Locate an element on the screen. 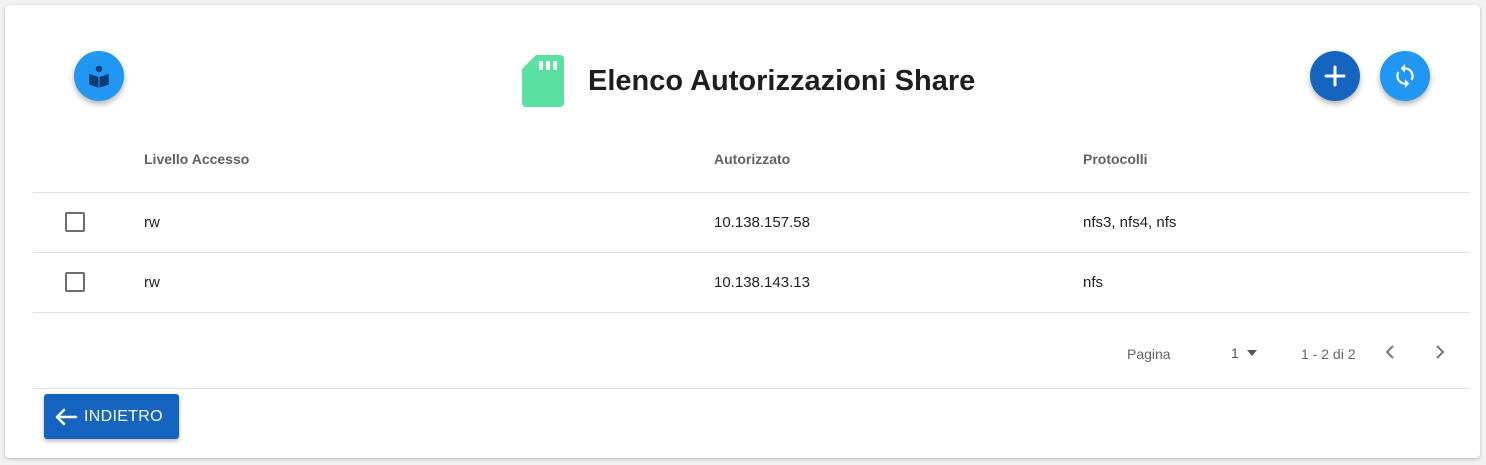 This screenshot has height=465, width=1486. table-row: rw 10.138.157.58 nfs3, nfs4, nfs is located at coordinates (751, 223).